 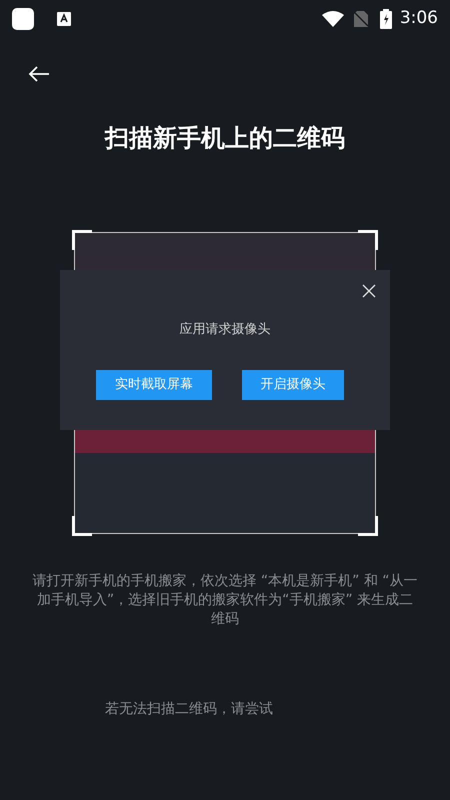 What do you see at coordinates (189, 709) in the screenshot?
I see `help-text: 若无法扫描二维码，请尝试` at bounding box center [189, 709].